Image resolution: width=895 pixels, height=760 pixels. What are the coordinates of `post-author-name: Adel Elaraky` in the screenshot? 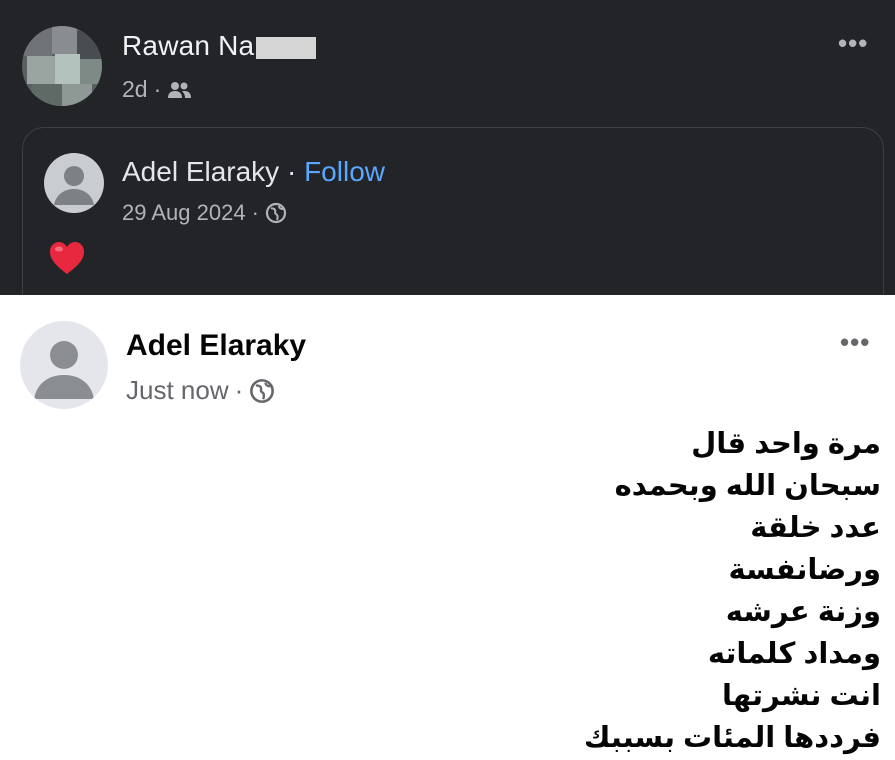 It's located at (216, 346).